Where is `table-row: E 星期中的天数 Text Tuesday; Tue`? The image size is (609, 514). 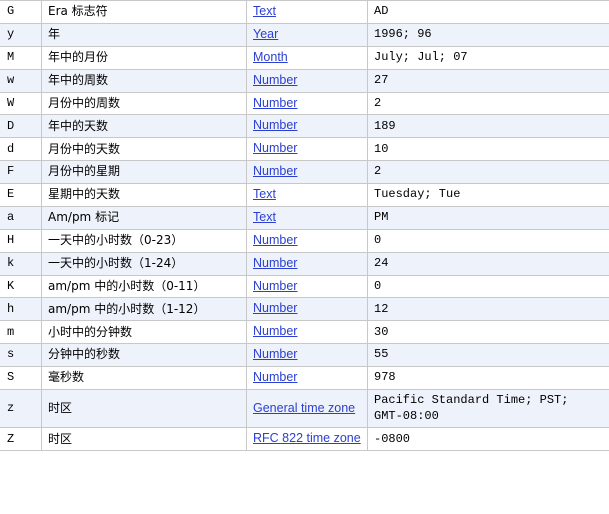
table-row: E 星期中的天数 Text Tuesday; Tue is located at coordinates (304, 195).